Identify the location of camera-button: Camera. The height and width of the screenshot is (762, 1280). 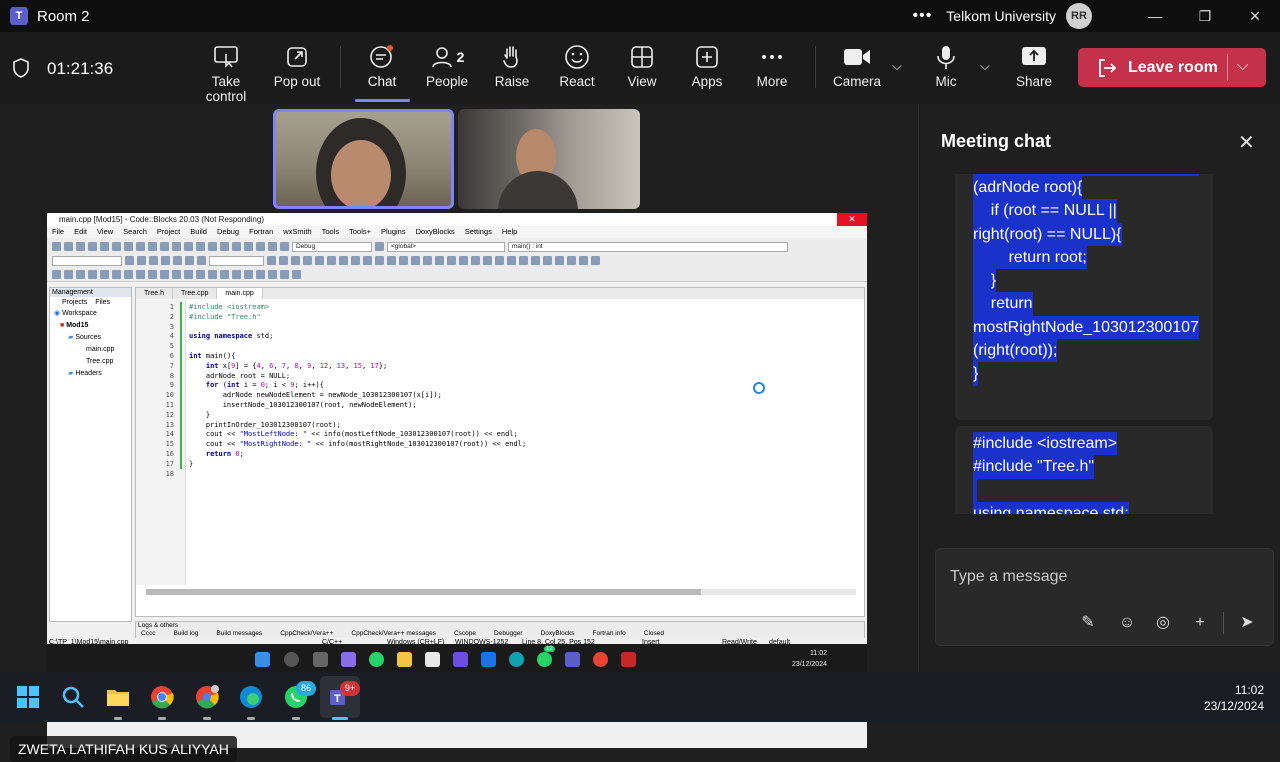
(857, 65).